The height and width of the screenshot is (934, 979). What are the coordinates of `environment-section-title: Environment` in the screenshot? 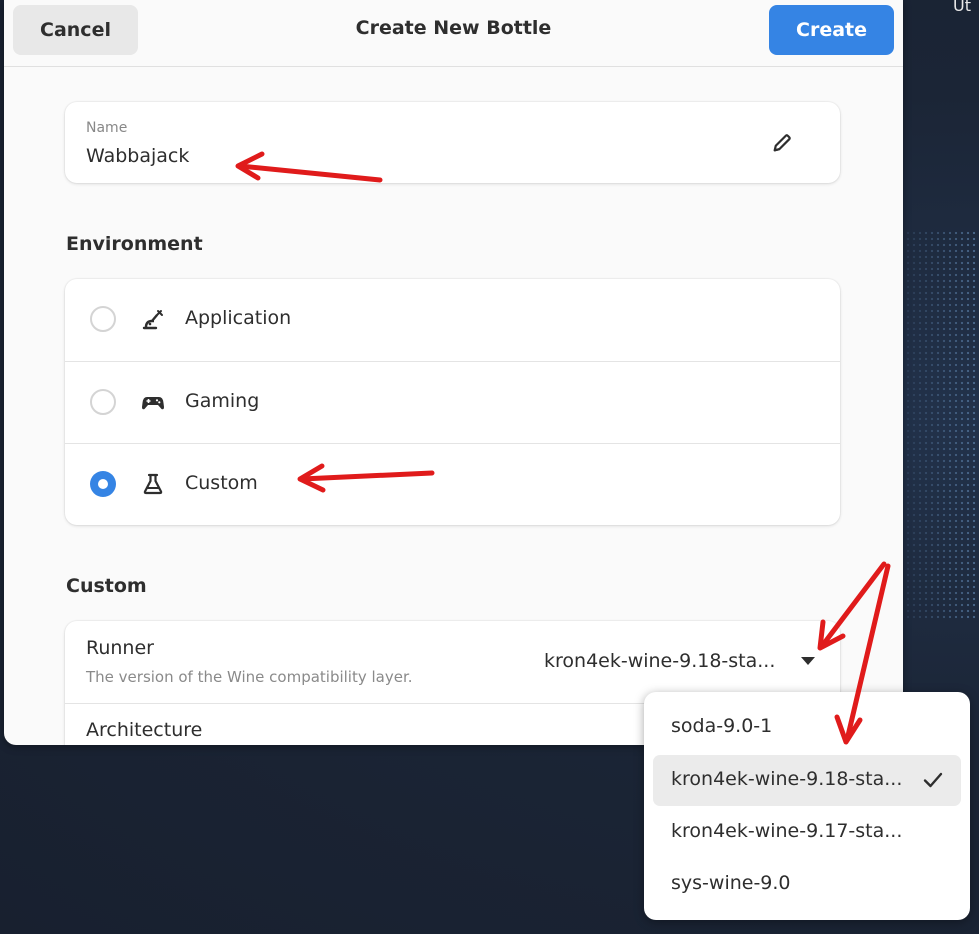 It's located at (134, 244).